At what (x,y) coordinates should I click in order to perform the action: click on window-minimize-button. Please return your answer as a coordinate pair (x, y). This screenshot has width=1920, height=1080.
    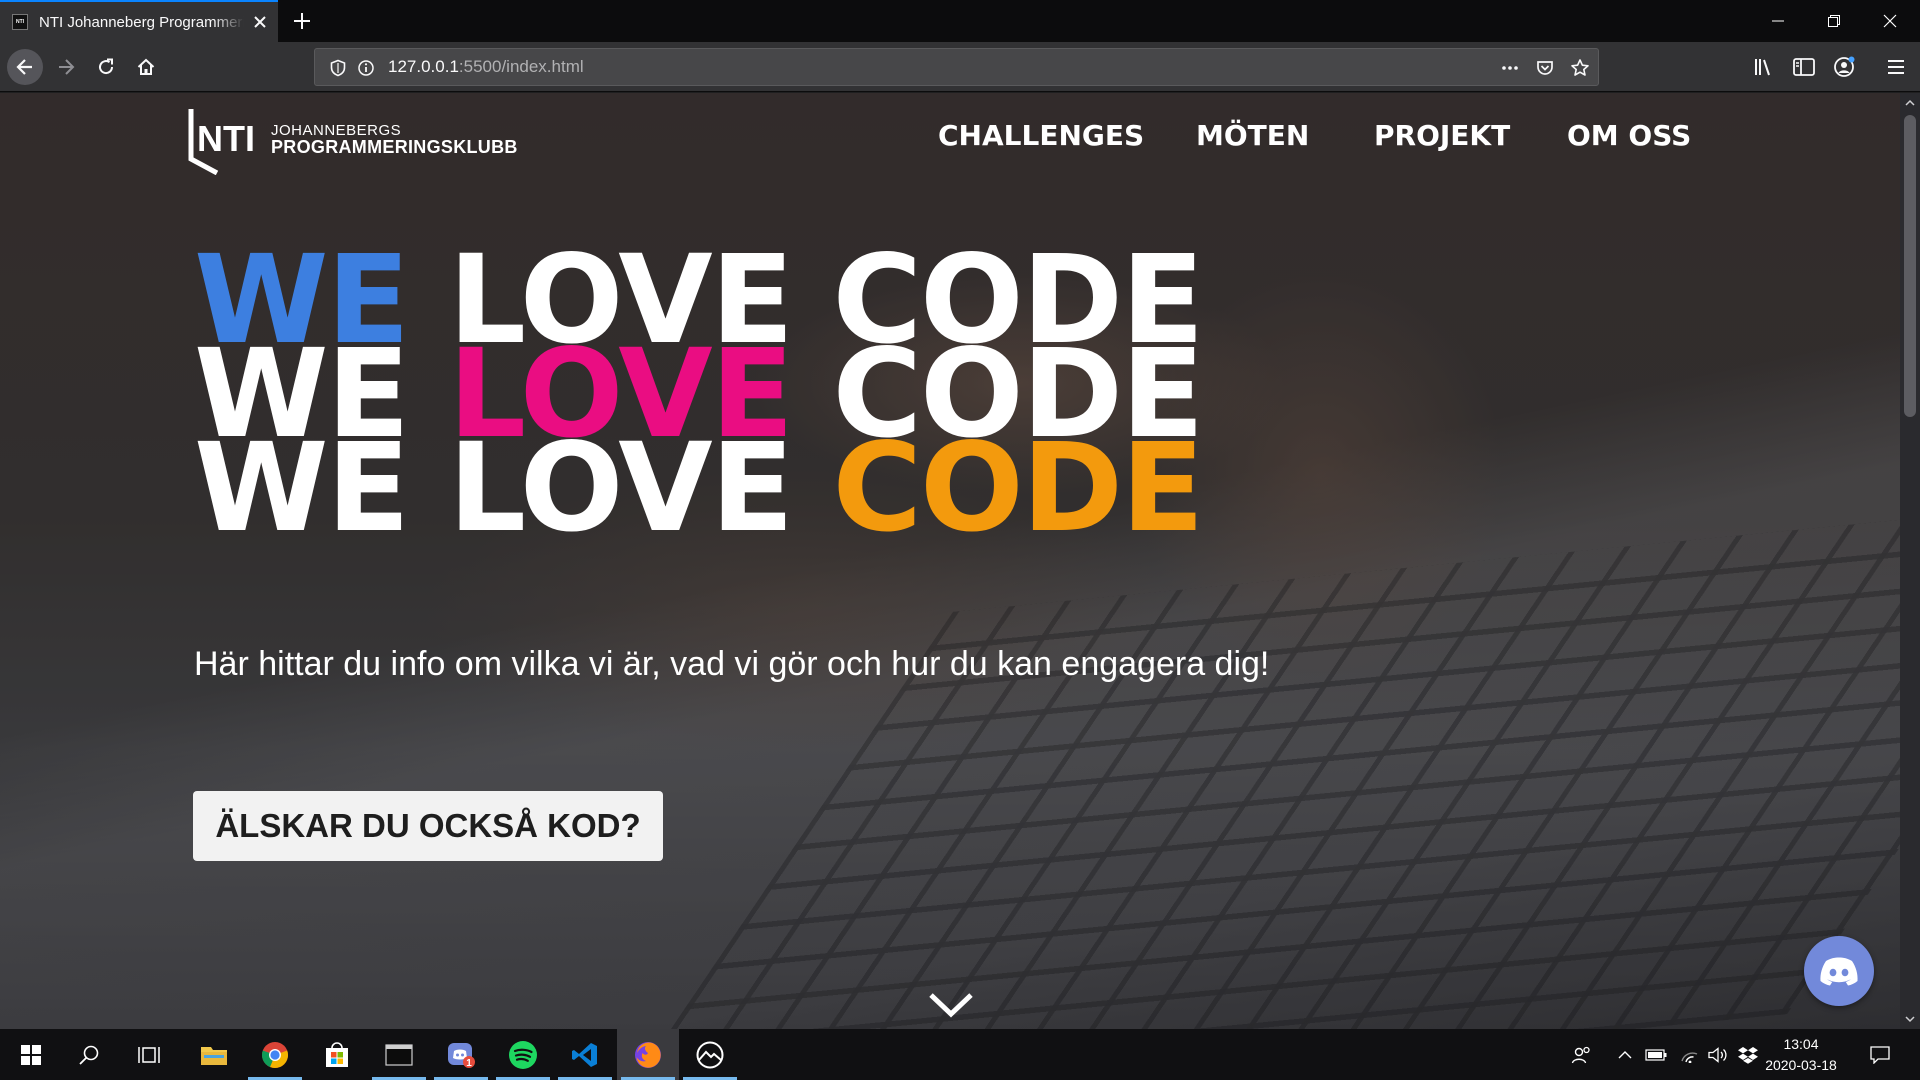
    Looking at the image, I should click on (1778, 21).